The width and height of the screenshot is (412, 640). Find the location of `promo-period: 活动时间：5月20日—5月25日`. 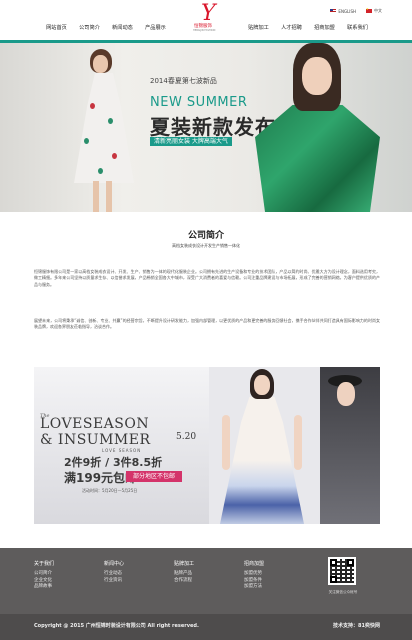

promo-period: 活动时间：5月20日—5月25日 is located at coordinates (110, 490).